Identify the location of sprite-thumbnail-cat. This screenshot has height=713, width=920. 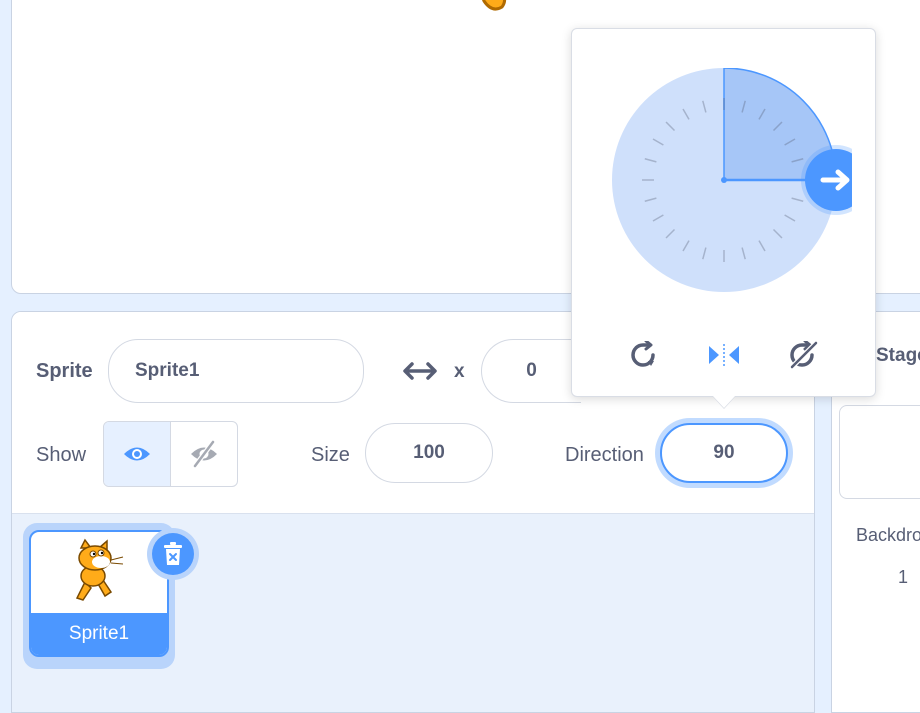
(99, 569).